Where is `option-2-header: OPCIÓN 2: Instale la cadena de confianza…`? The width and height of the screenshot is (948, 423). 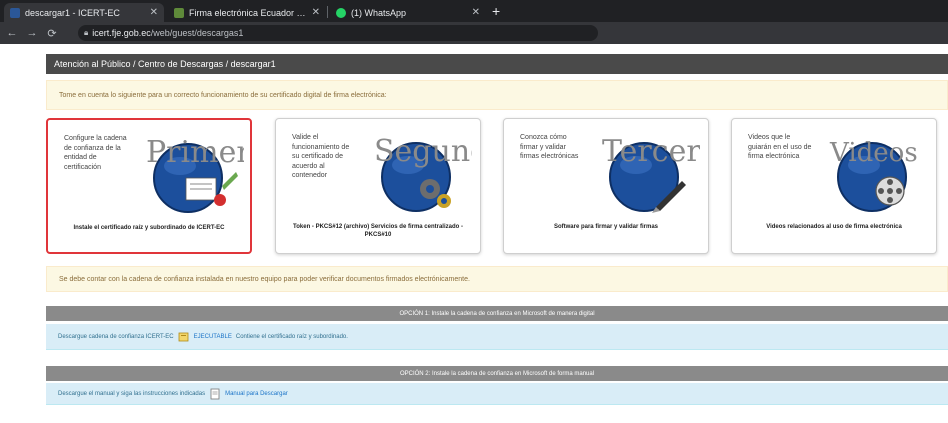 option-2-header: OPCIÓN 2: Instale la cadena de confianza… is located at coordinates (497, 373).